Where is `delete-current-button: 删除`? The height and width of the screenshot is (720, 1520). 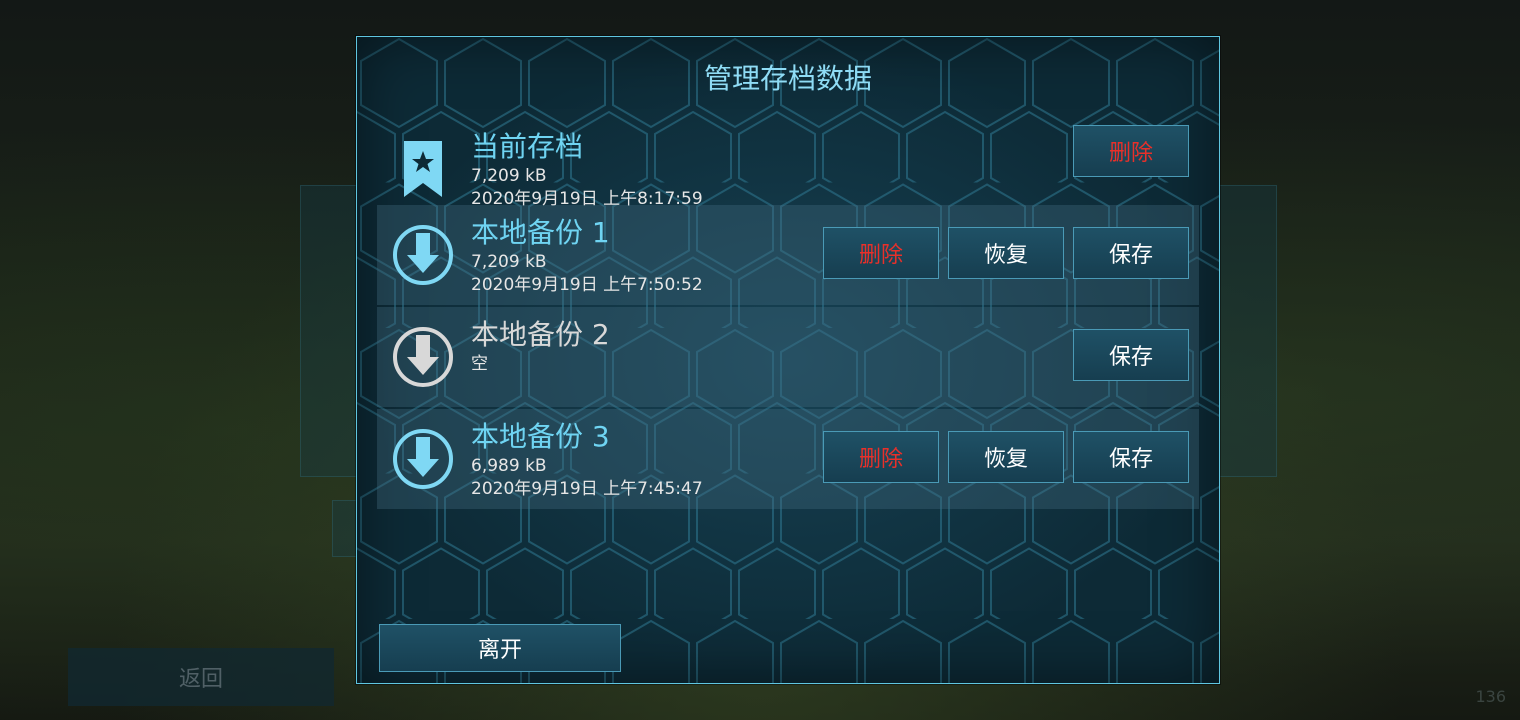
delete-current-button: 删除 is located at coordinates (1131, 151).